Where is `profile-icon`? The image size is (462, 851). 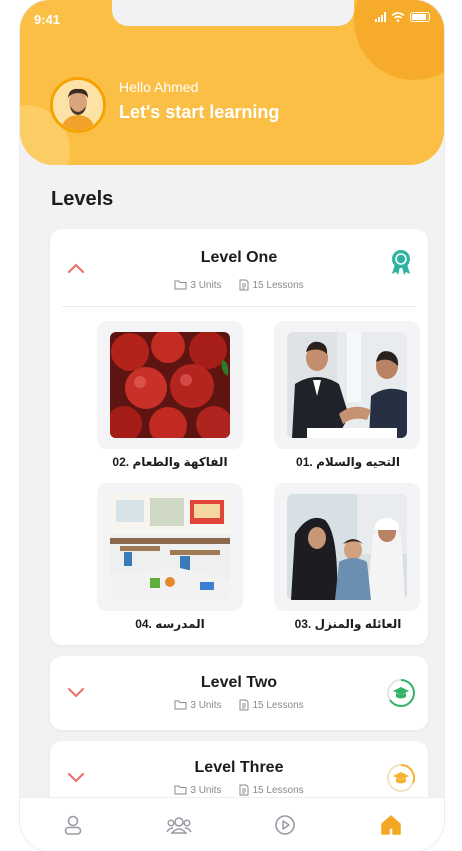 profile-icon is located at coordinates (73, 825).